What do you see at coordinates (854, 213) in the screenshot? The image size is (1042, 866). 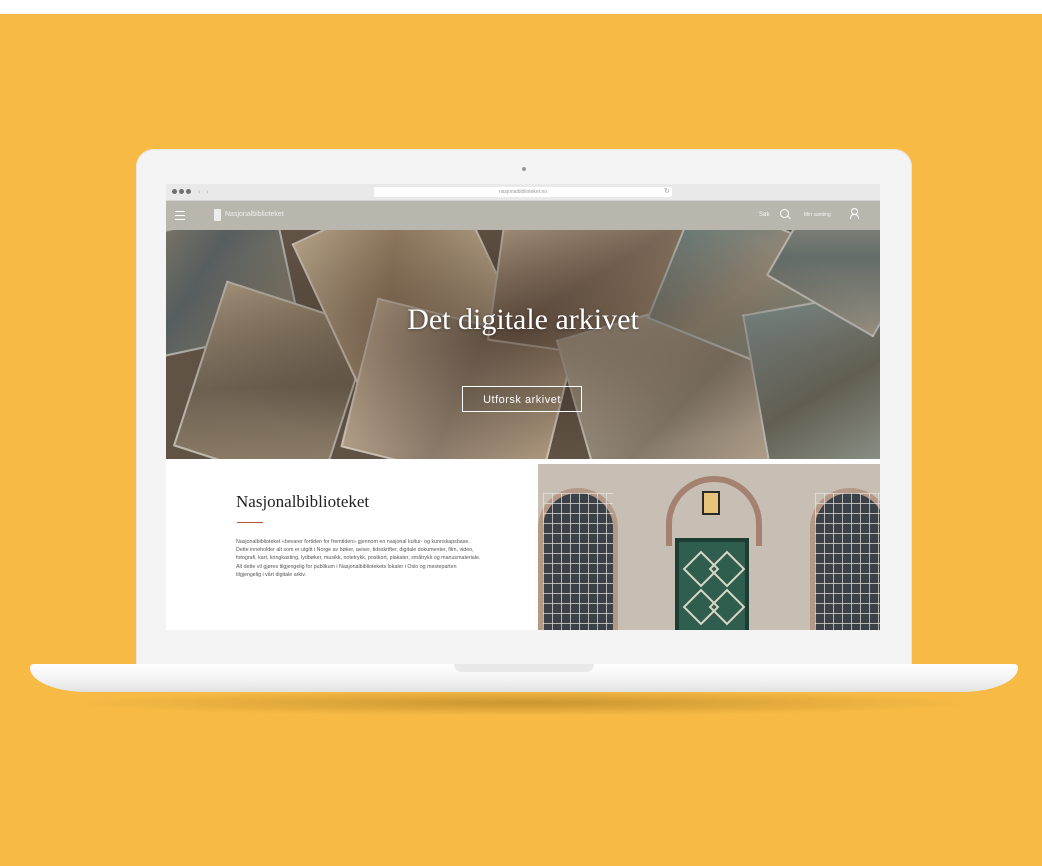 I see `user-icon` at bounding box center [854, 213].